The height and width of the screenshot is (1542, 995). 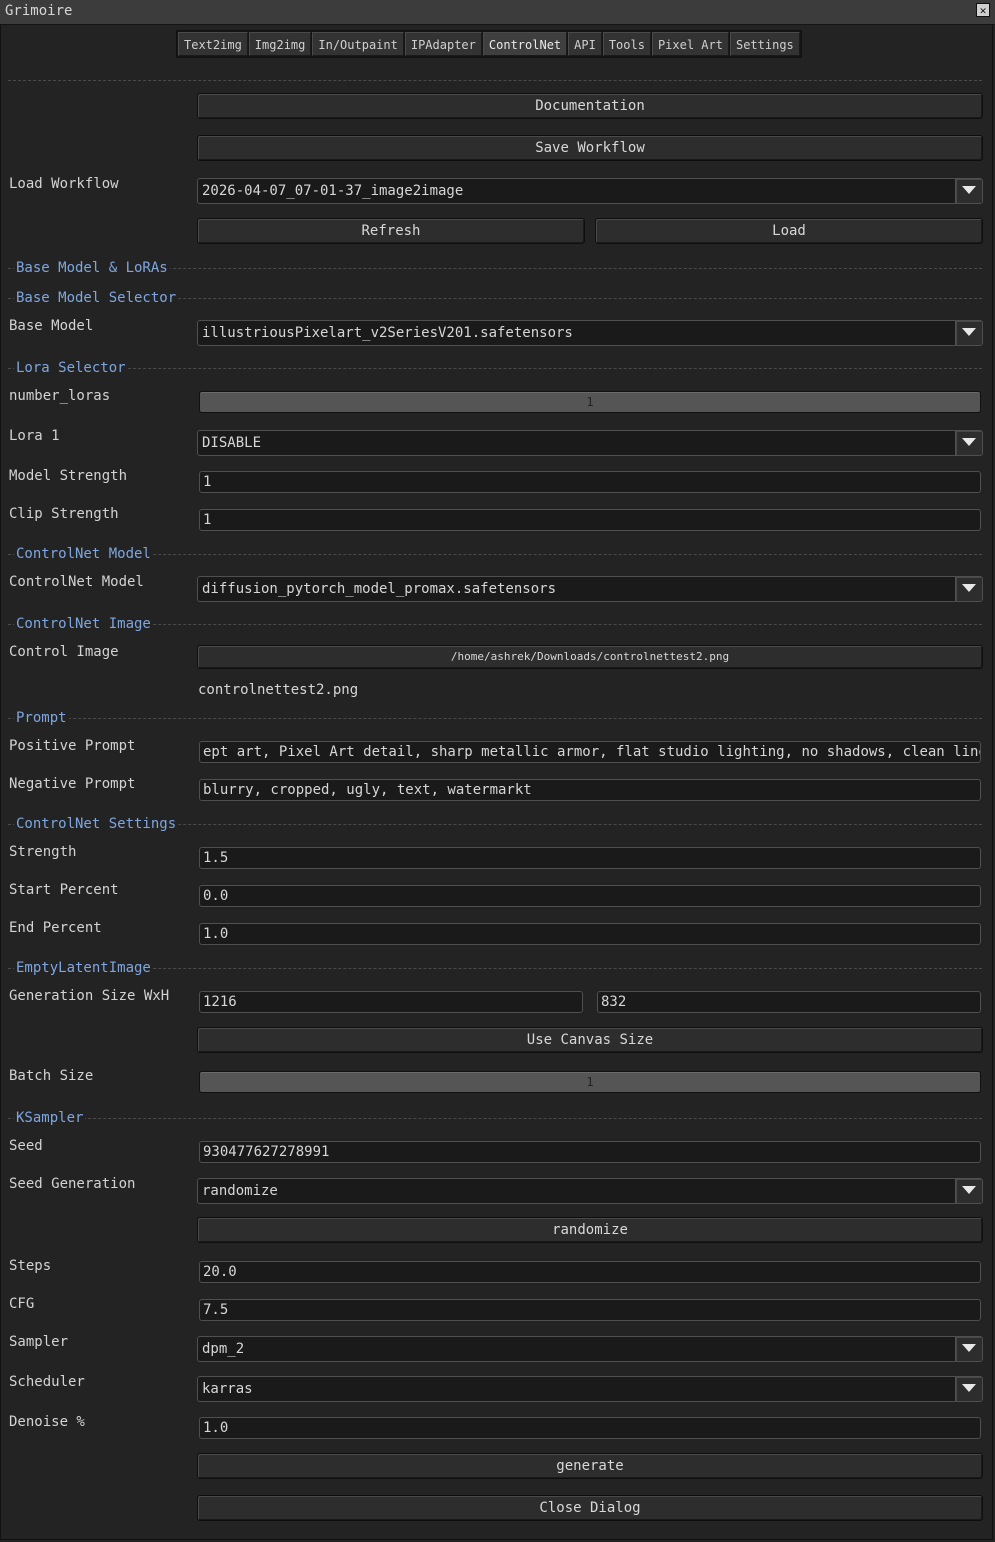 What do you see at coordinates (64, 184) in the screenshot?
I see `load-workflow-label: Load Workflow` at bounding box center [64, 184].